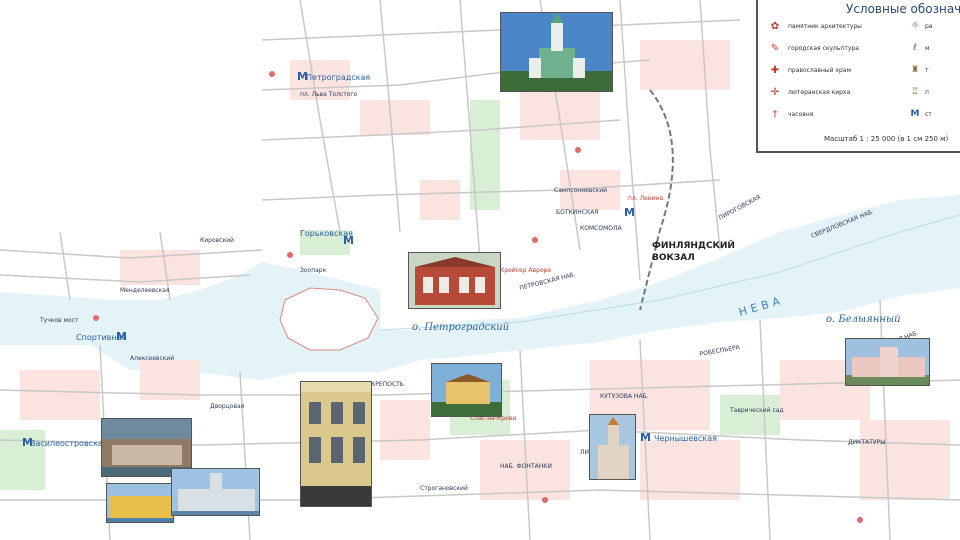 This screenshot has width=960, height=540. Describe the element at coordinates (59, 320) in the screenshot. I see `place-label: Тучков мост` at that location.